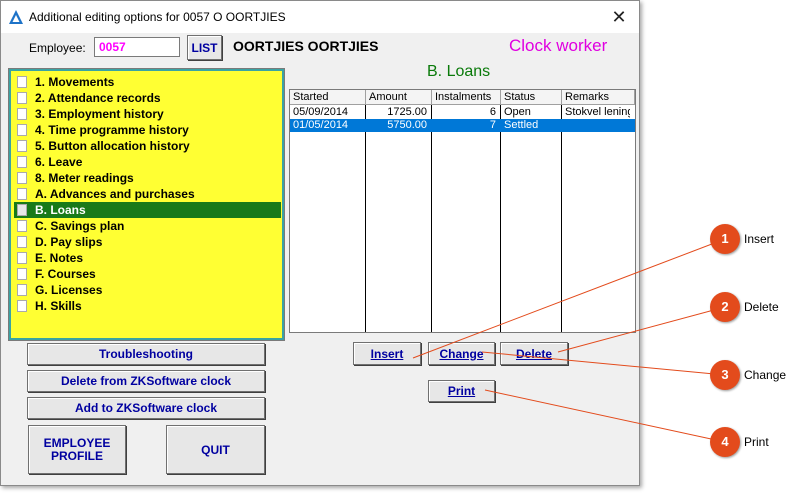  What do you see at coordinates (605, 416) in the screenshot?
I see `callout-line-print` at bounding box center [605, 416].